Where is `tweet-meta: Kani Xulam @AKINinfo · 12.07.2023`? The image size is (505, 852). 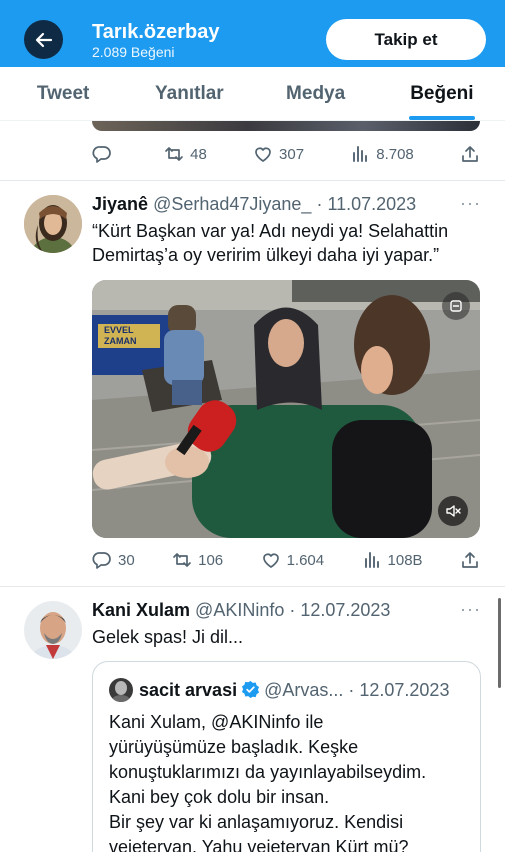 tweet-meta: Kani Xulam @AKINinfo · 12.07.2023 is located at coordinates (241, 610).